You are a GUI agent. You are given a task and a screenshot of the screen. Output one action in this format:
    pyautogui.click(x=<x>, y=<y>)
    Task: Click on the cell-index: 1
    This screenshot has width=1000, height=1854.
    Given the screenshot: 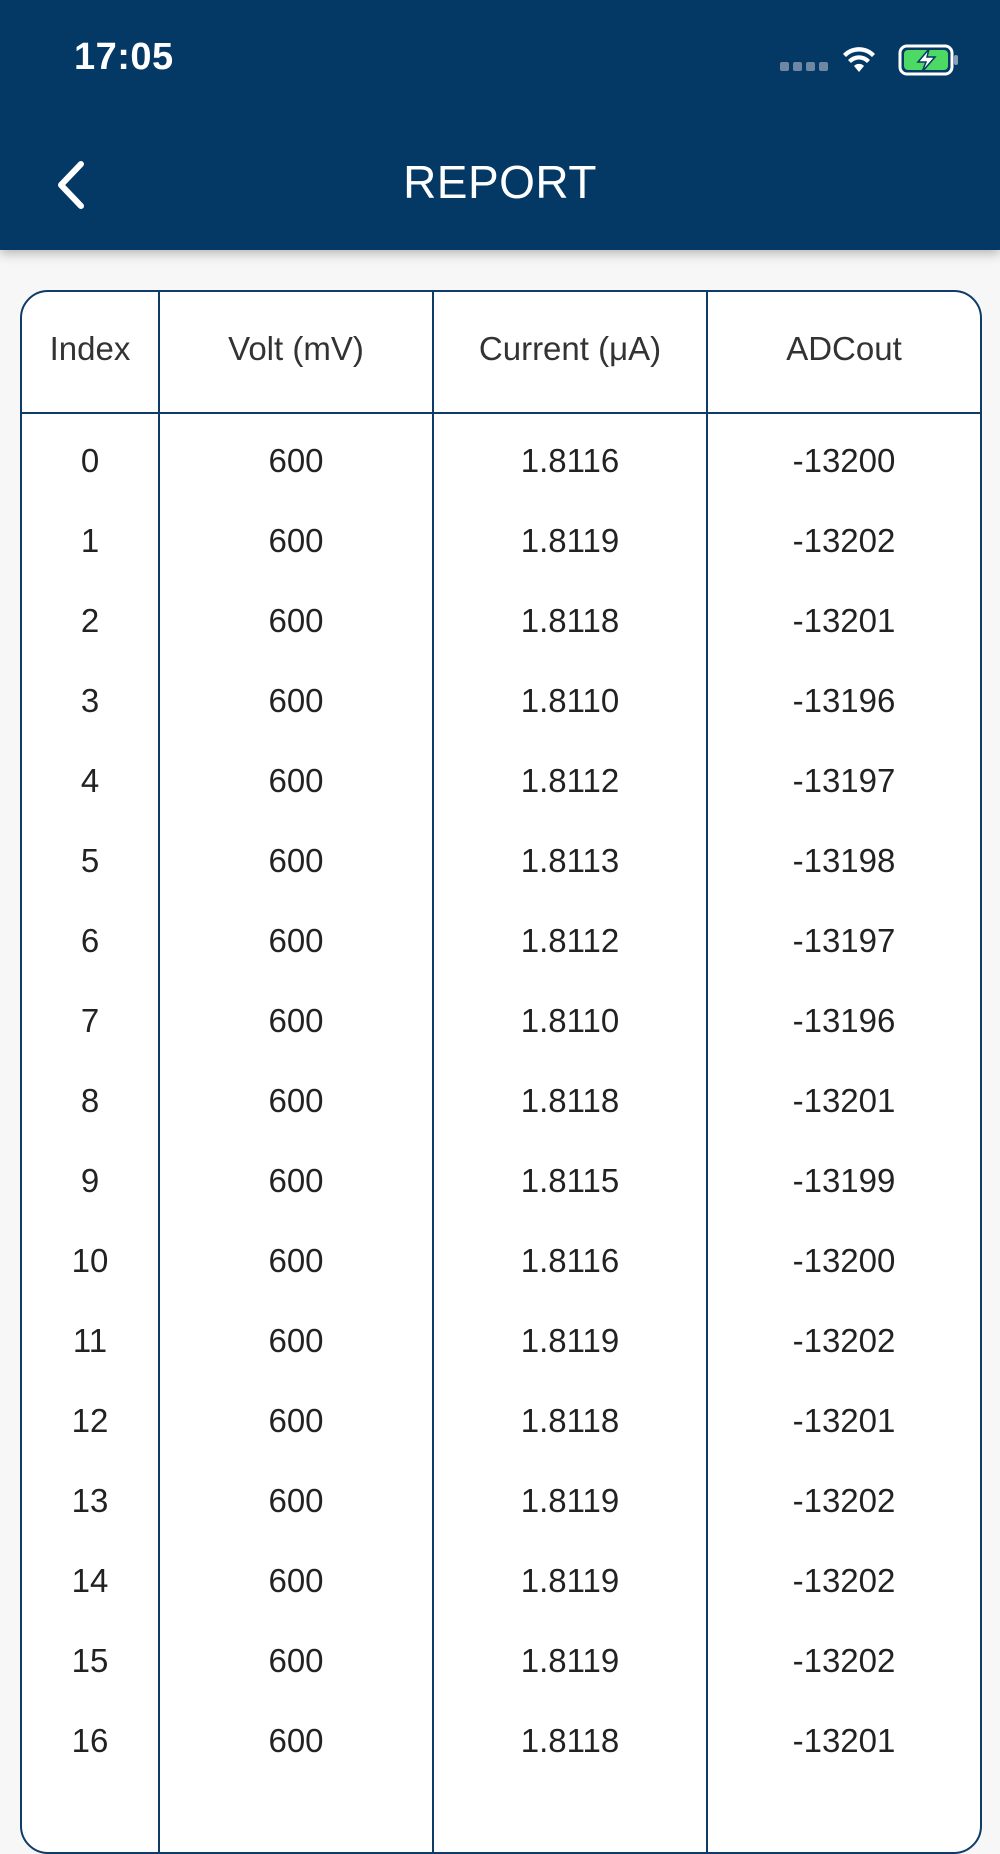 What is the action you would take?
    pyautogui.click(x=90, y=540)
    